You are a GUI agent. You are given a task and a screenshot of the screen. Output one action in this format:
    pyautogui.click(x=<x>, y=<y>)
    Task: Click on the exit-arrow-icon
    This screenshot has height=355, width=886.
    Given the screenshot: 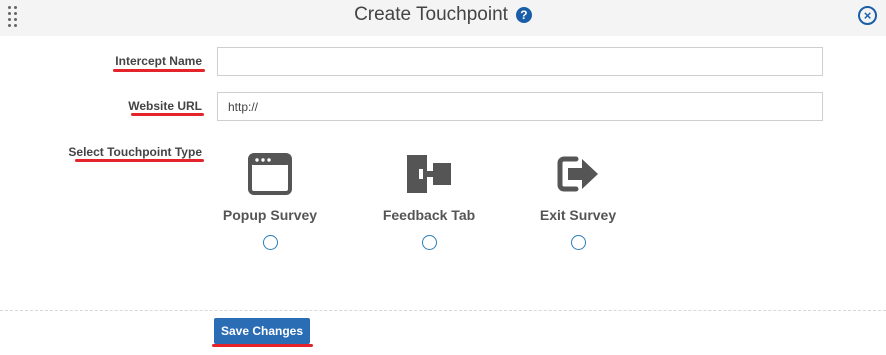 What is the action you would take?
    pyautogui.click(x=577, y=174)
    